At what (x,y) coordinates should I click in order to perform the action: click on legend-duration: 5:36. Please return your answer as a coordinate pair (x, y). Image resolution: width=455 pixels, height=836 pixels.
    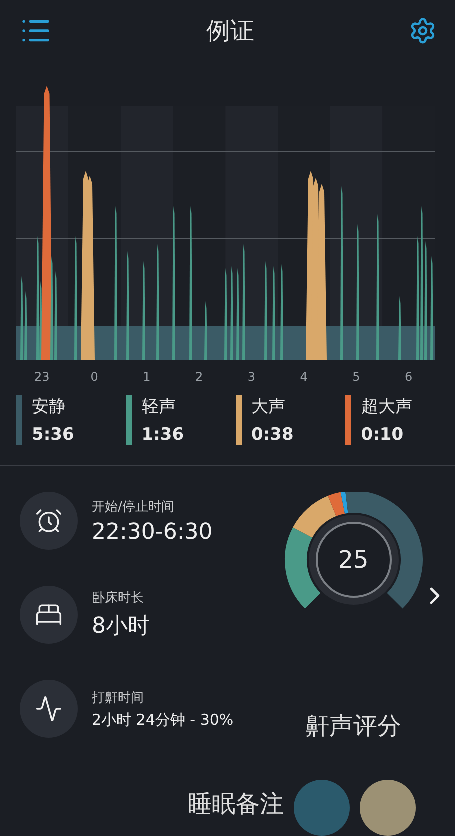
    Looking at the image, I should click on (53, 435).